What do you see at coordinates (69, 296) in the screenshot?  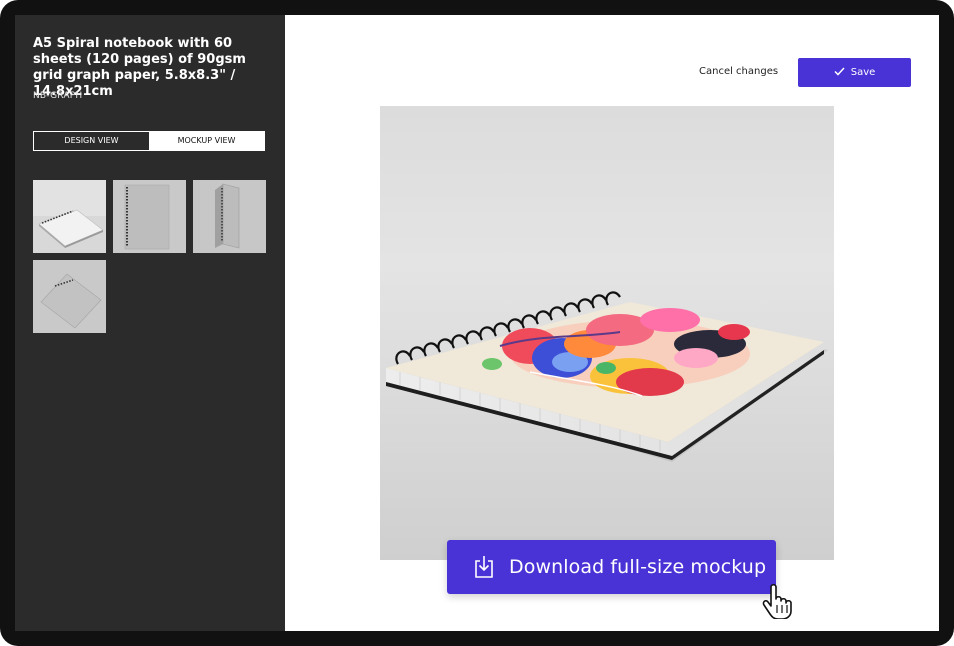 I see `thumbnail-top-view` at bounding box center [69, 296].